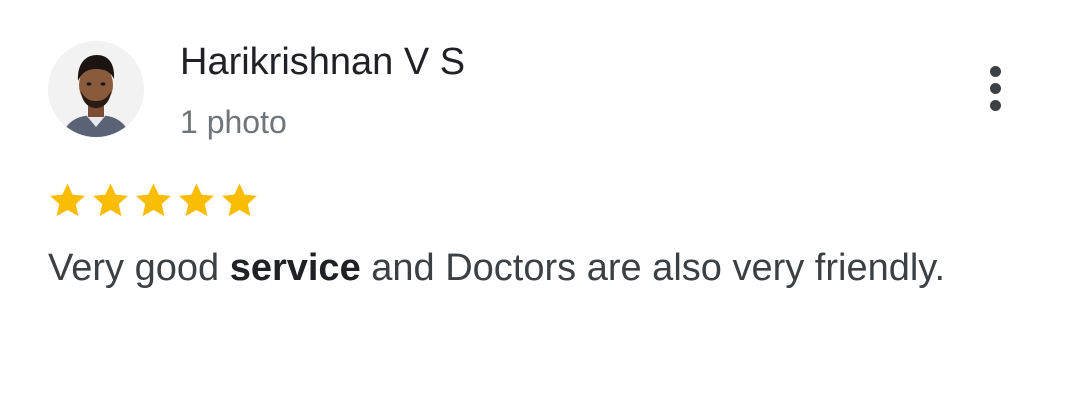 The height and width of the screenshot is (410, 1080). What do you see at coordinates (653, 268) in the screenshot?
I see `review-text-end: and Doctors are also very friendly.` at bounding box center [653, 268].